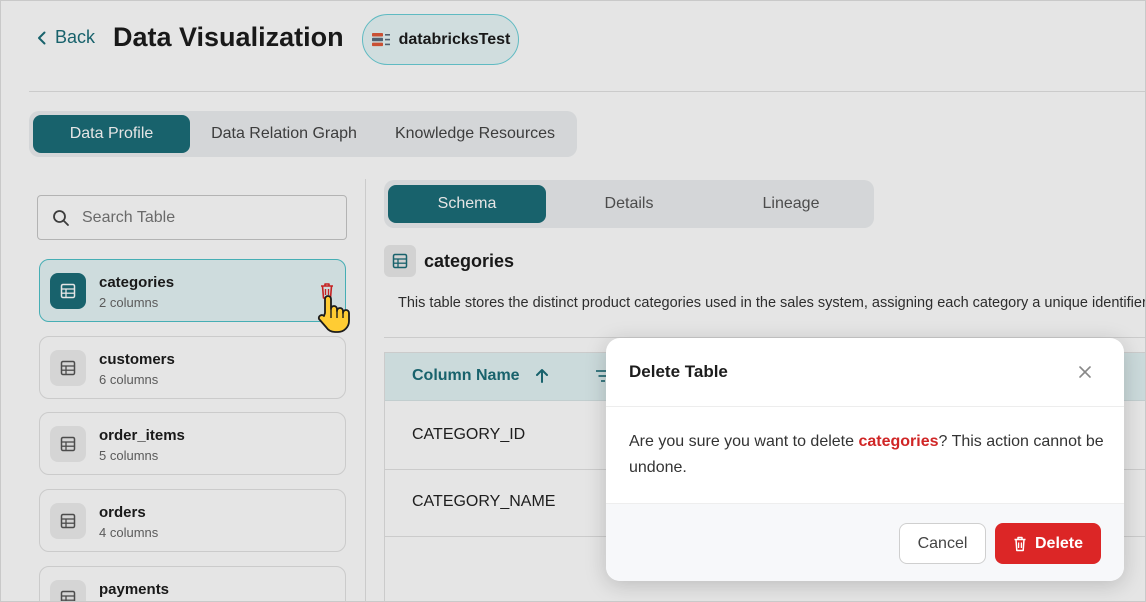 The width and height of the screenshot is (1146, 602). Describe the element at coordinates (744, 441) in the screenshot. I see `message-text: Are you sure you want to delete` at that location.